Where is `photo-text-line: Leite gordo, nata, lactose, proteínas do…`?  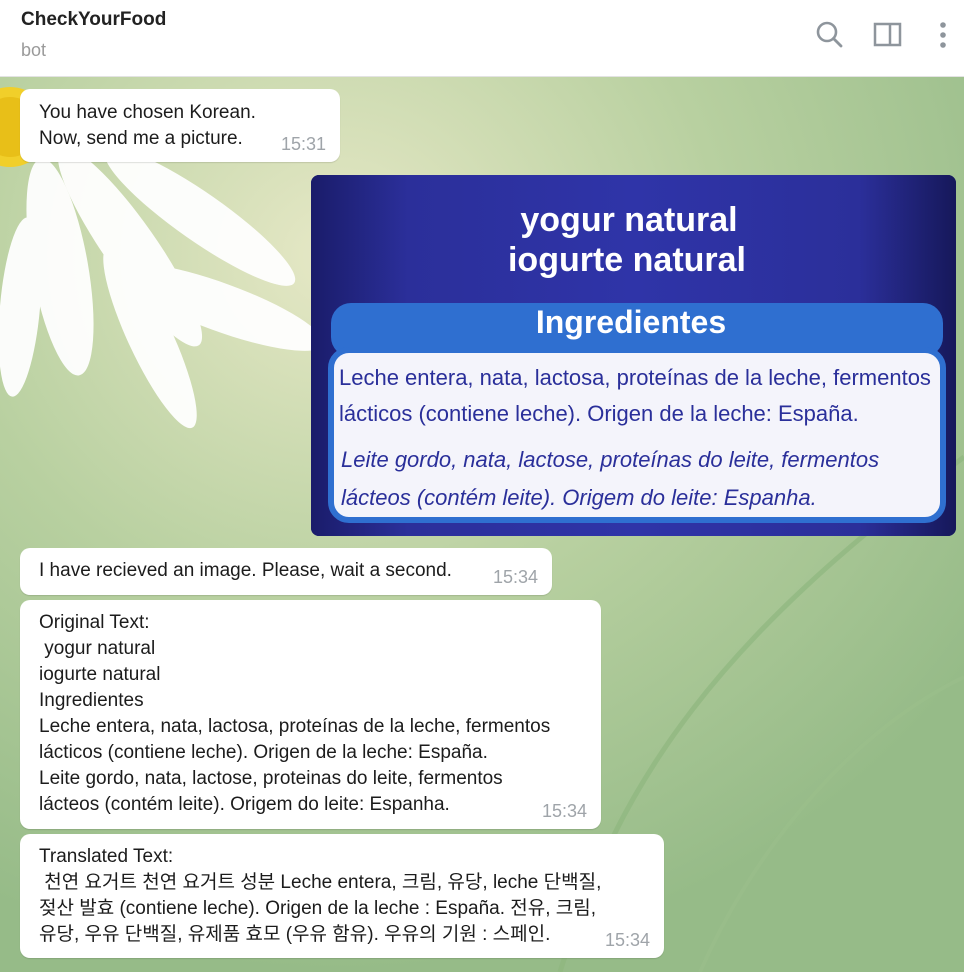 photo-text-line: Leite gordo, nata, lactose, proteínas do… is located at coordinates (610, 459).